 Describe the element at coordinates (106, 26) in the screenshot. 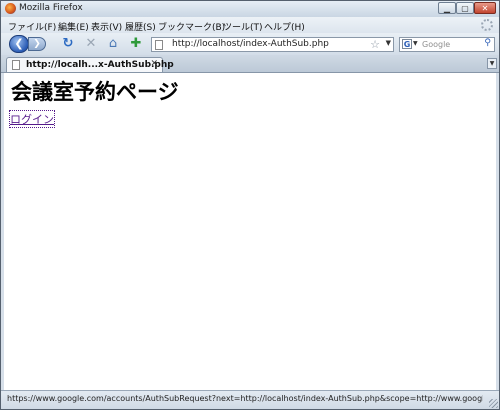

I see `menu-view: 表示(V)` at that location.